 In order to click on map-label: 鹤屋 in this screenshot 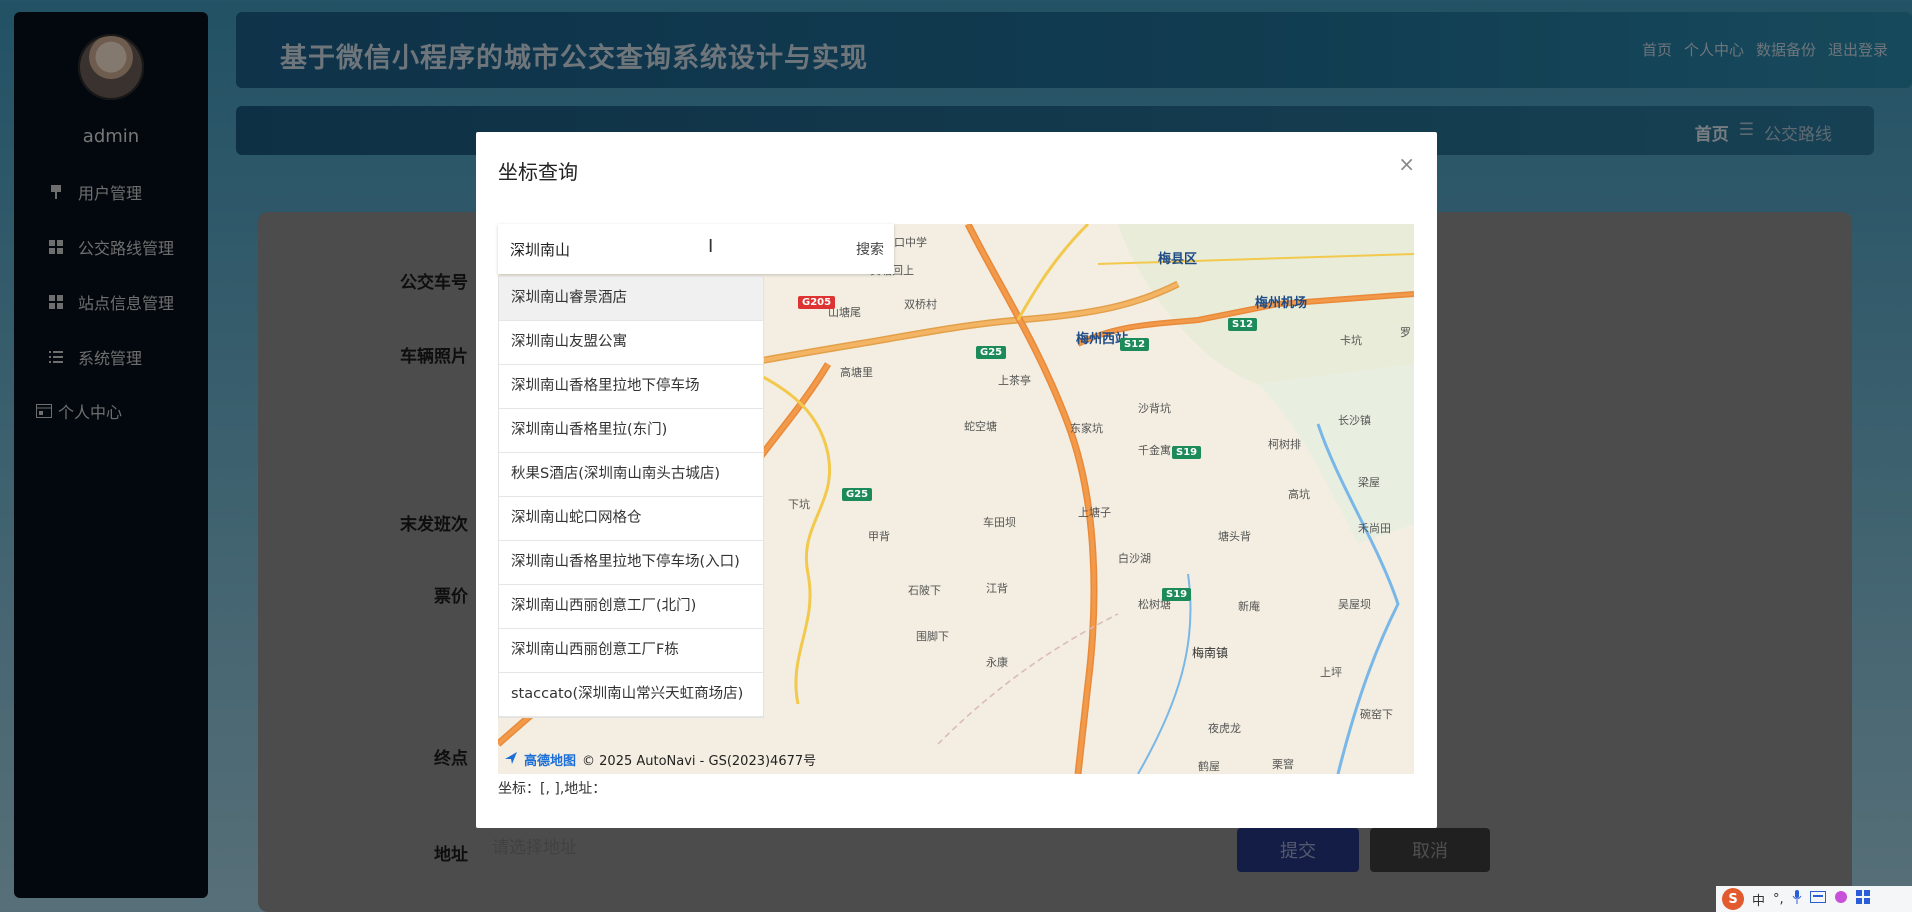, I will do `click(1209, 766)`.